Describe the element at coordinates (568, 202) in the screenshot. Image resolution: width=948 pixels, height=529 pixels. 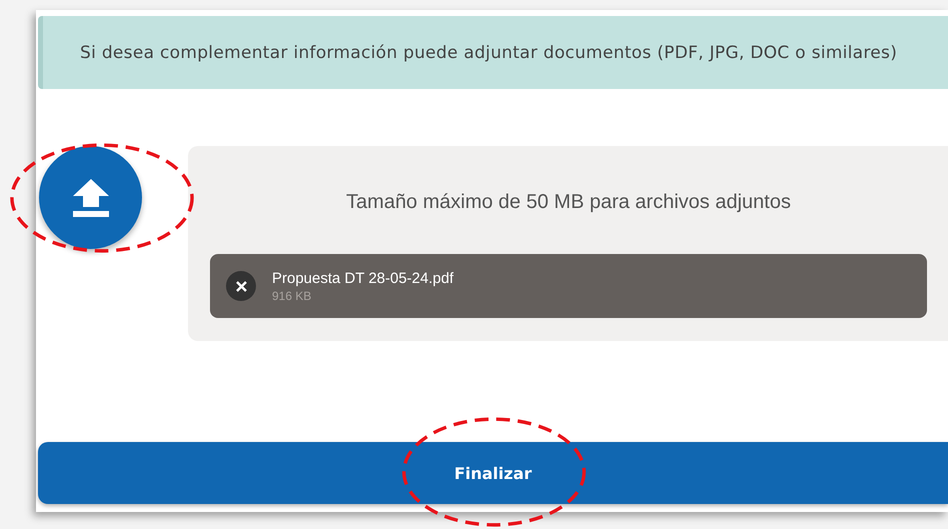
I see `size-limit-note: Tamaño máximo de 50 MB para archivos adjuntos` at that location.